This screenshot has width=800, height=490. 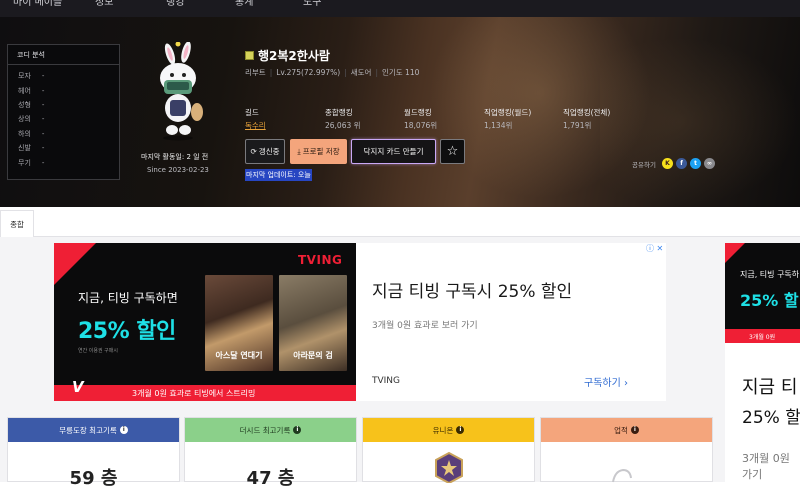 What do you see at coordinates (709, 163) in the screenshot?
I see `link-icon: ∞` at bounding box center [709, 163].